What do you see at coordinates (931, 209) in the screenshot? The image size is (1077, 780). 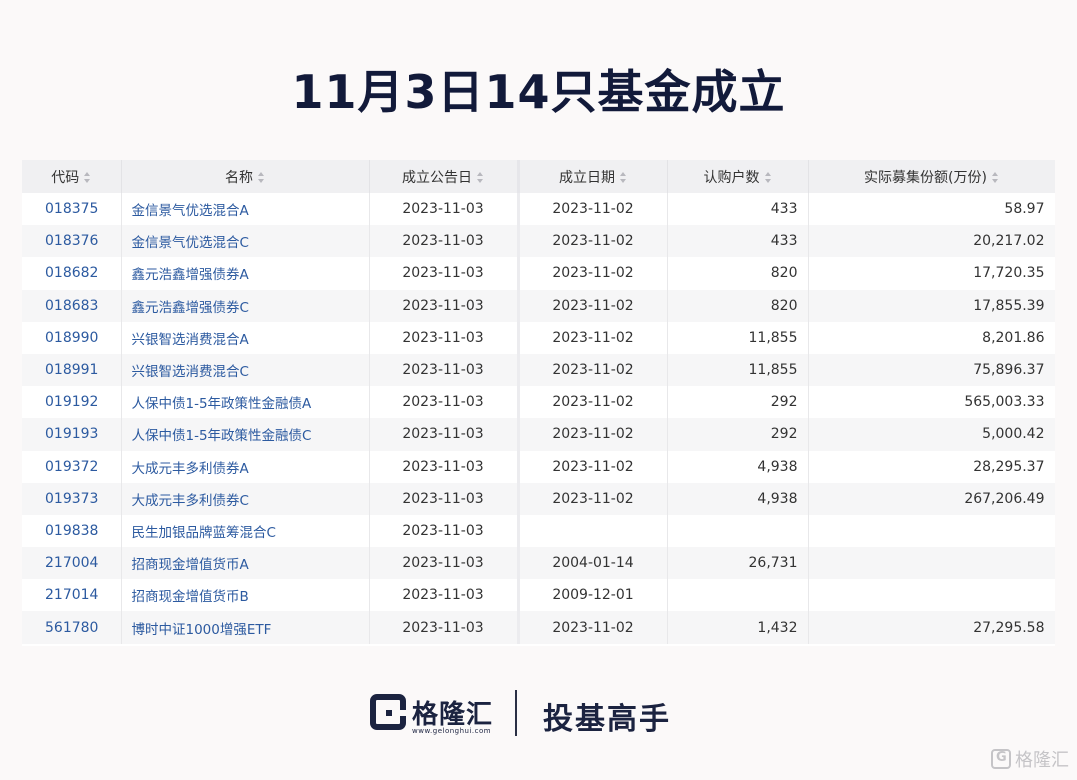 I see `raised-shares-cell: 58.97` at bounding box center [931, 209].